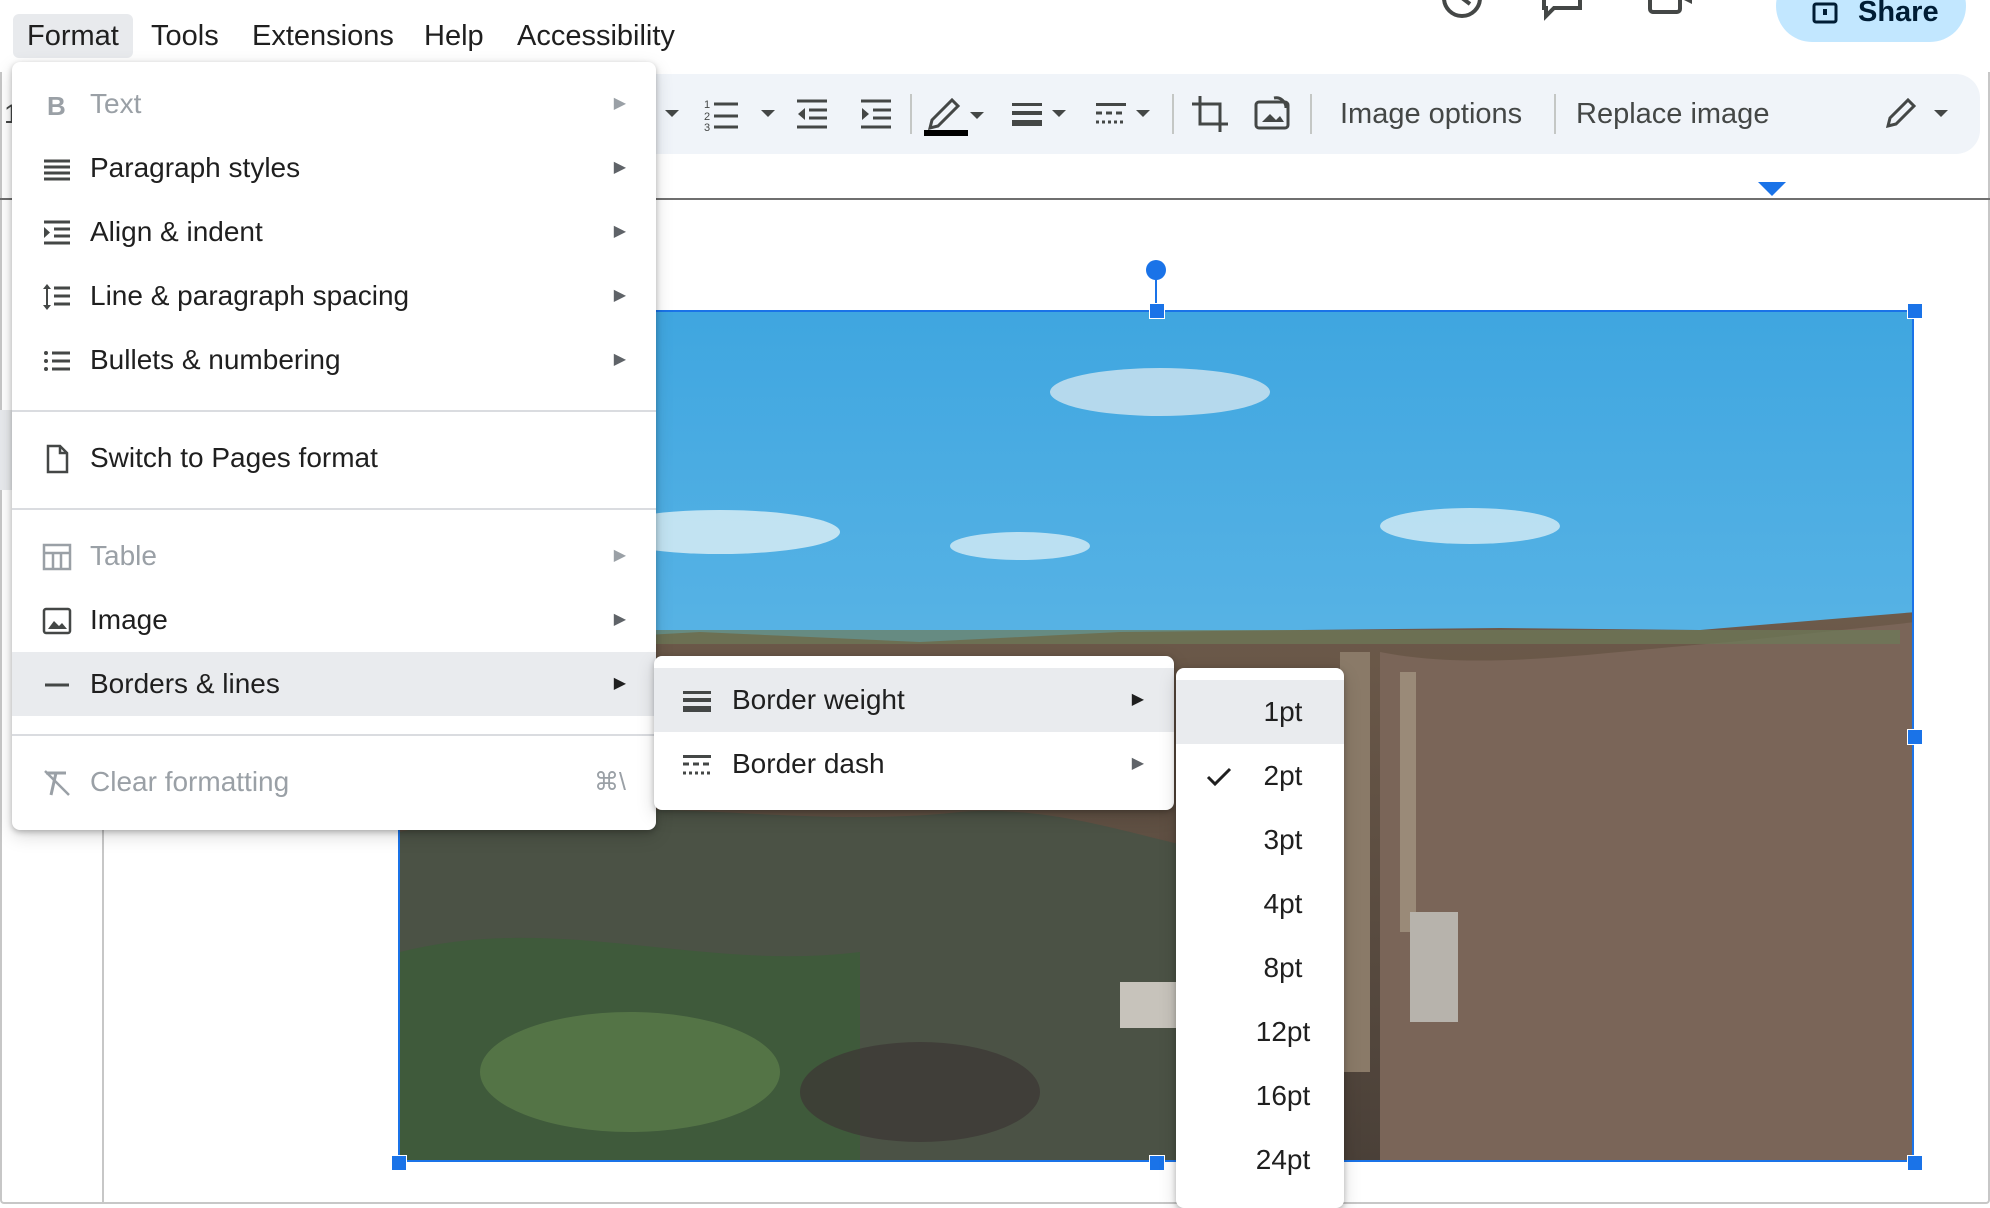  What do you see at coordinates (57, 783) in the screenshot?
I see `clear-formatting-icon` at bounding box center [57, 783].